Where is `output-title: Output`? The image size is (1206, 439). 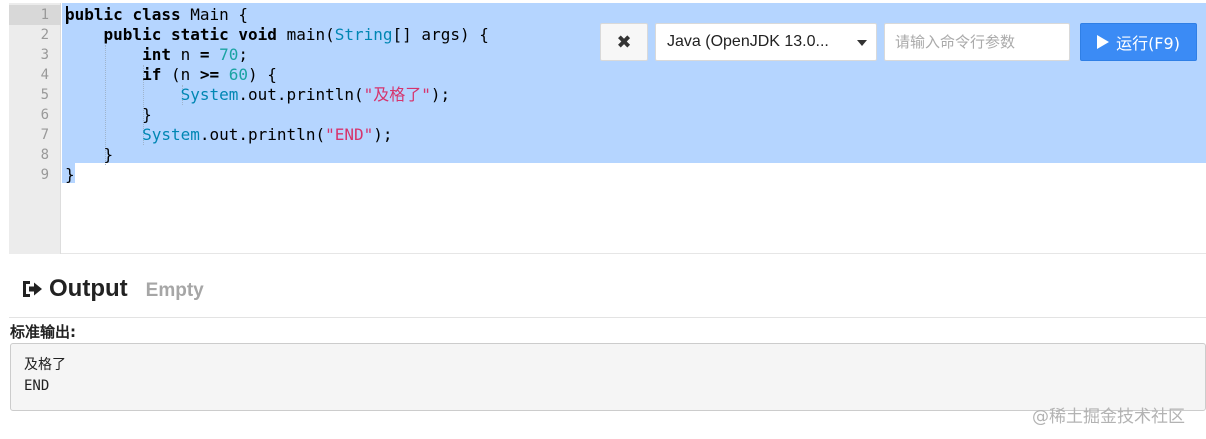 output-title: Output is located at coordinates (88, 288).